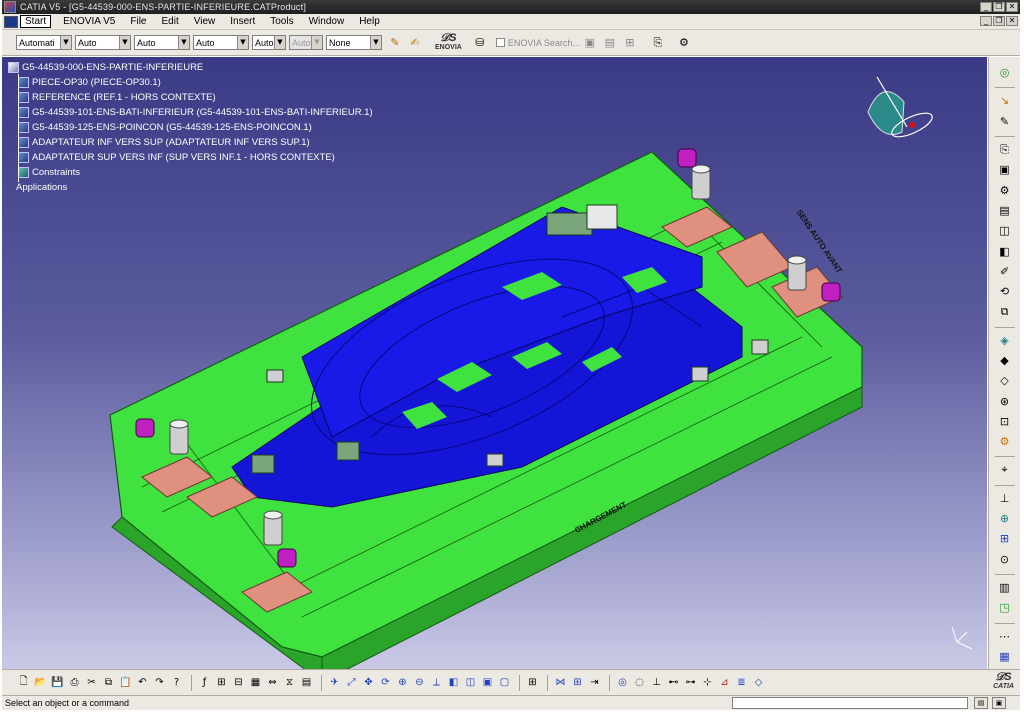 This screenshot has height=712, width=1024. What do you see at coordinates (206, 21) in the screenshot?
I see `menu-view: View` at bounding box center [206, 21].